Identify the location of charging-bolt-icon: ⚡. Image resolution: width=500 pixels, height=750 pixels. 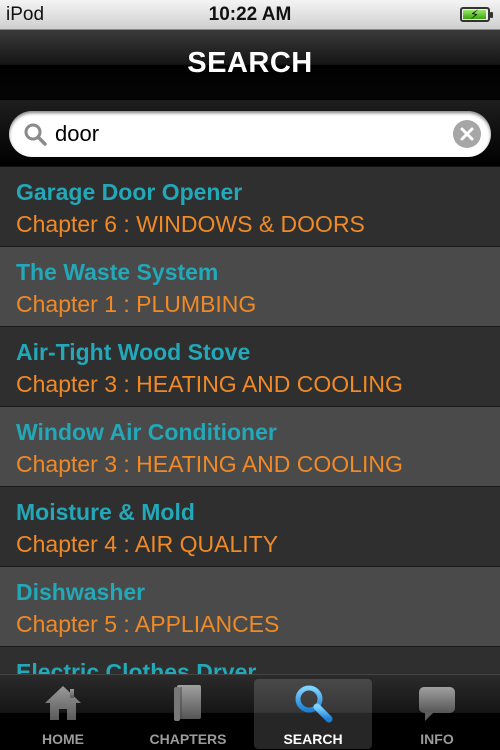
(475, 14).